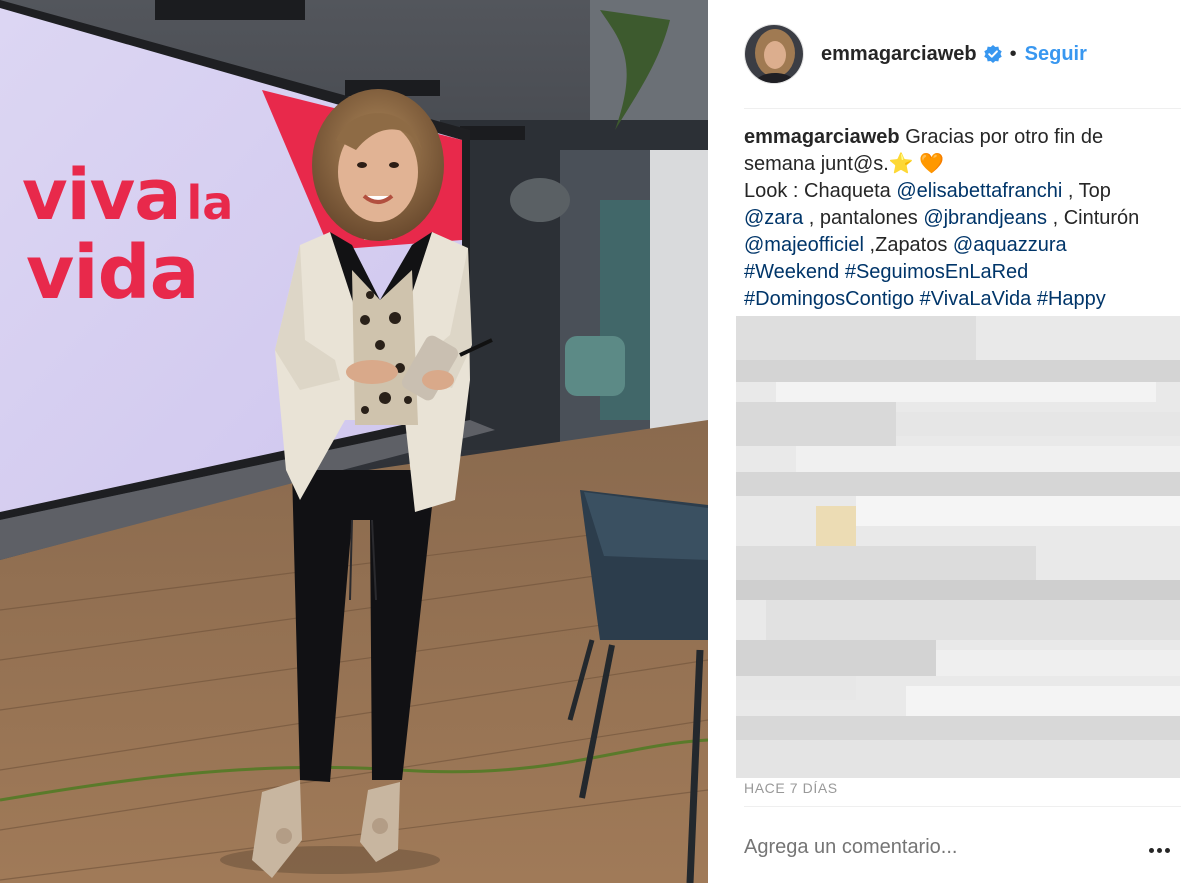  I want to click on post-timestamp: HACE 7 DÍAS, so click(791, 788).